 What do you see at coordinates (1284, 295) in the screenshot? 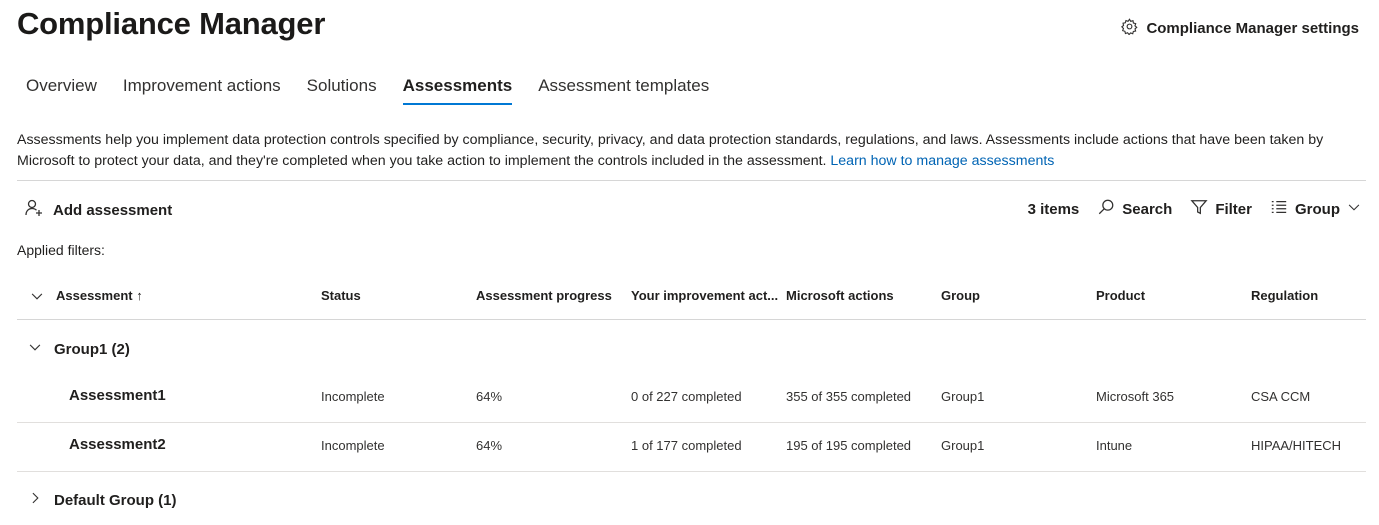
I see `column-header-regulation: Regulation` at bounding box center [1284, 295].